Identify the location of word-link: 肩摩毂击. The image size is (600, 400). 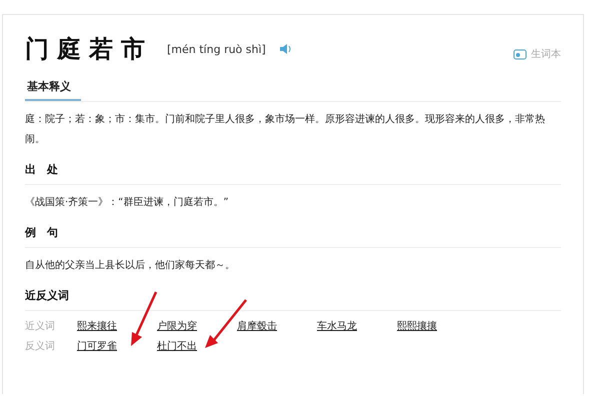
(277, 326).